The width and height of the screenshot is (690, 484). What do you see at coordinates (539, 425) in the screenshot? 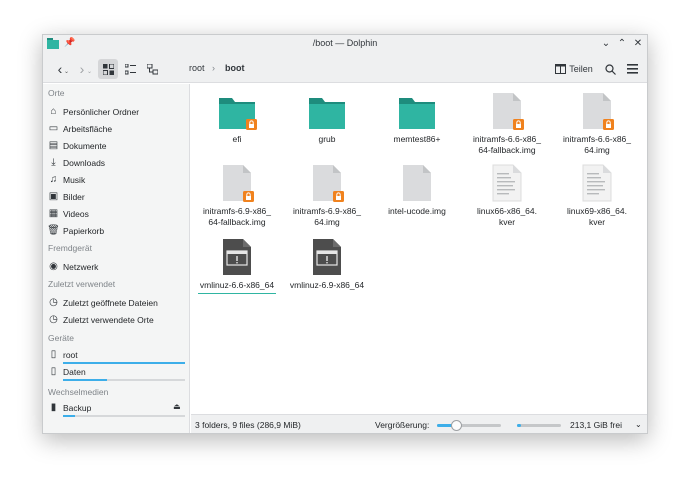
I see `free-space-bar` at bounding box center [539, 425].